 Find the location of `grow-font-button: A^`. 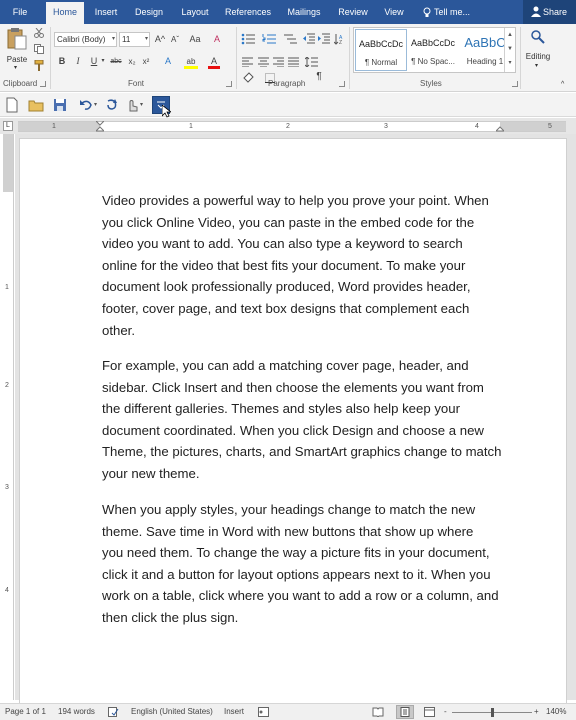

grow-font-button: A^ is located at coordinates (160, 40).